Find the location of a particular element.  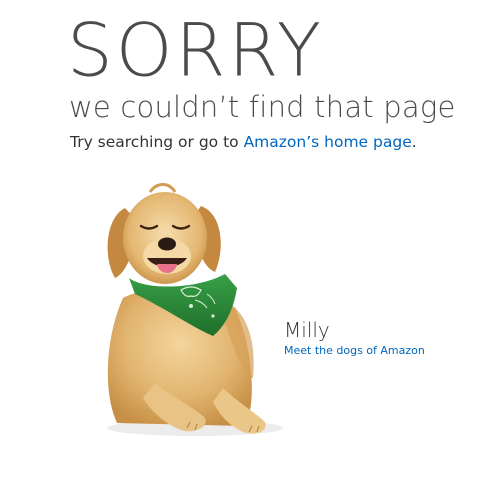

page-title: SORRY is located at coordinates (195, 49).